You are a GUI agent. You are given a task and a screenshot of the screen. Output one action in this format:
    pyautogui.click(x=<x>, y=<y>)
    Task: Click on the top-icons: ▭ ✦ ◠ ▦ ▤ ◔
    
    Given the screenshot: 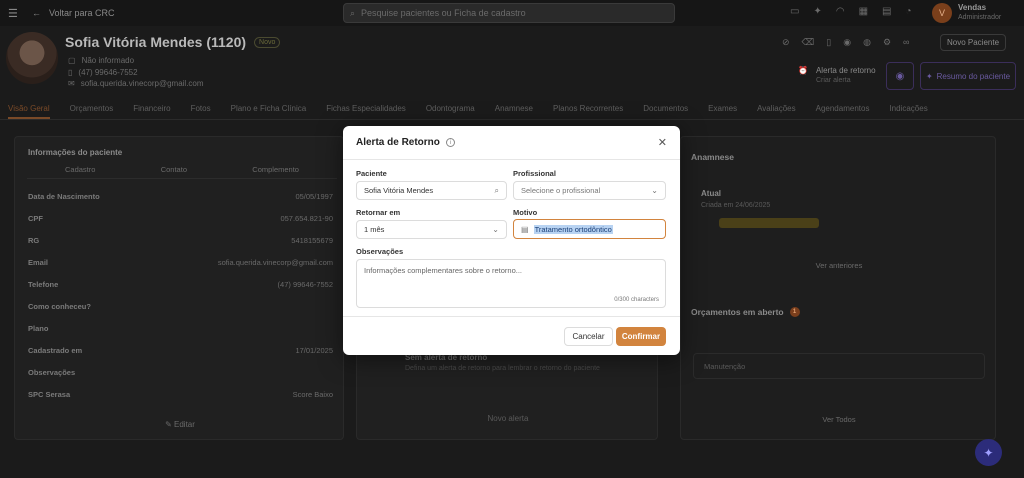 What is the action you would take?
    pyautogui.click(x=851, y=11)
    